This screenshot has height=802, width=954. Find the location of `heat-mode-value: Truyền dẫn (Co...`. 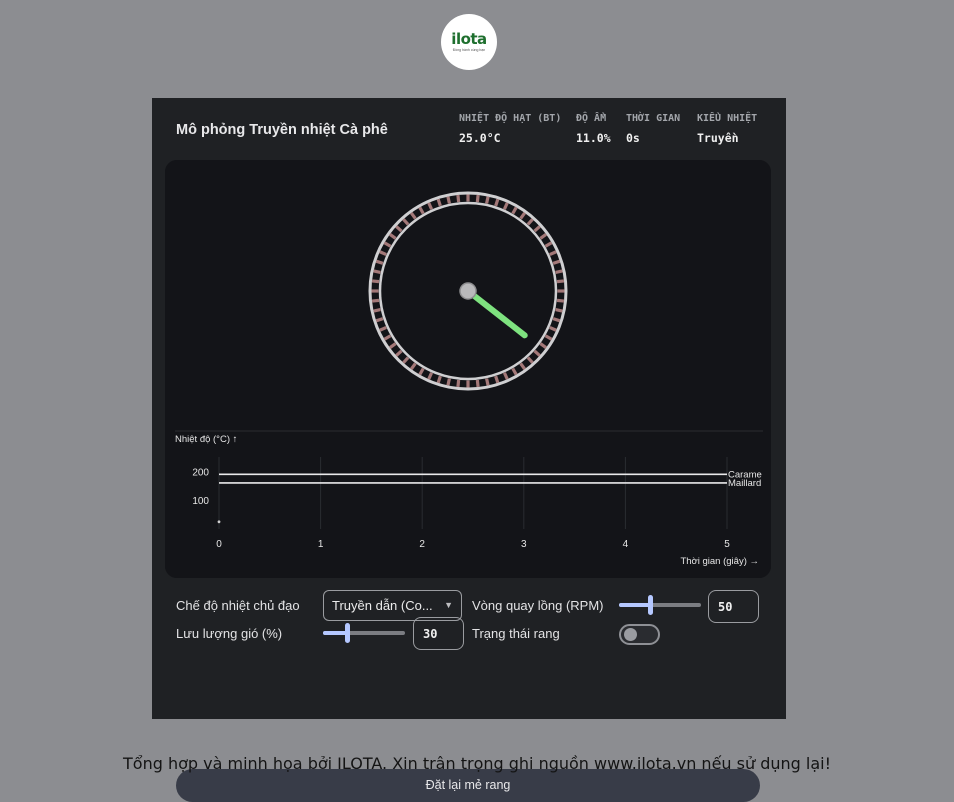

heat-mode-value: Truyền dẫn (Co... is located at coordinates (382, 605).